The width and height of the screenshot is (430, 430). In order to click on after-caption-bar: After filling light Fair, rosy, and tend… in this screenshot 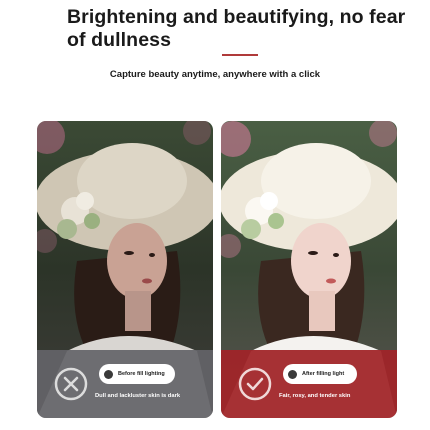, I will do `click(309, 384)`.